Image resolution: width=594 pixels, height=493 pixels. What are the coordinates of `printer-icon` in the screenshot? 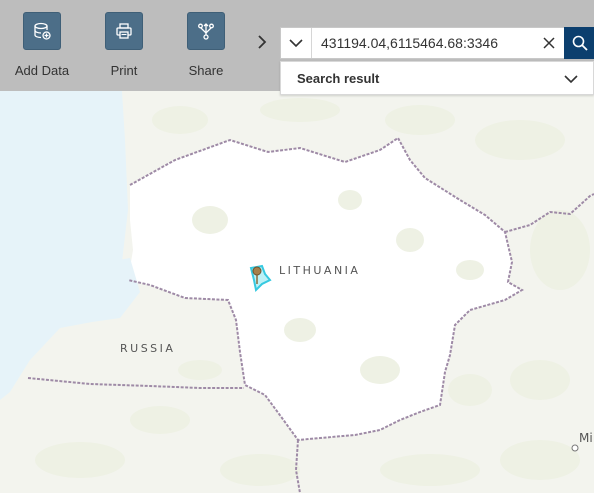 It's located at (124, 31).